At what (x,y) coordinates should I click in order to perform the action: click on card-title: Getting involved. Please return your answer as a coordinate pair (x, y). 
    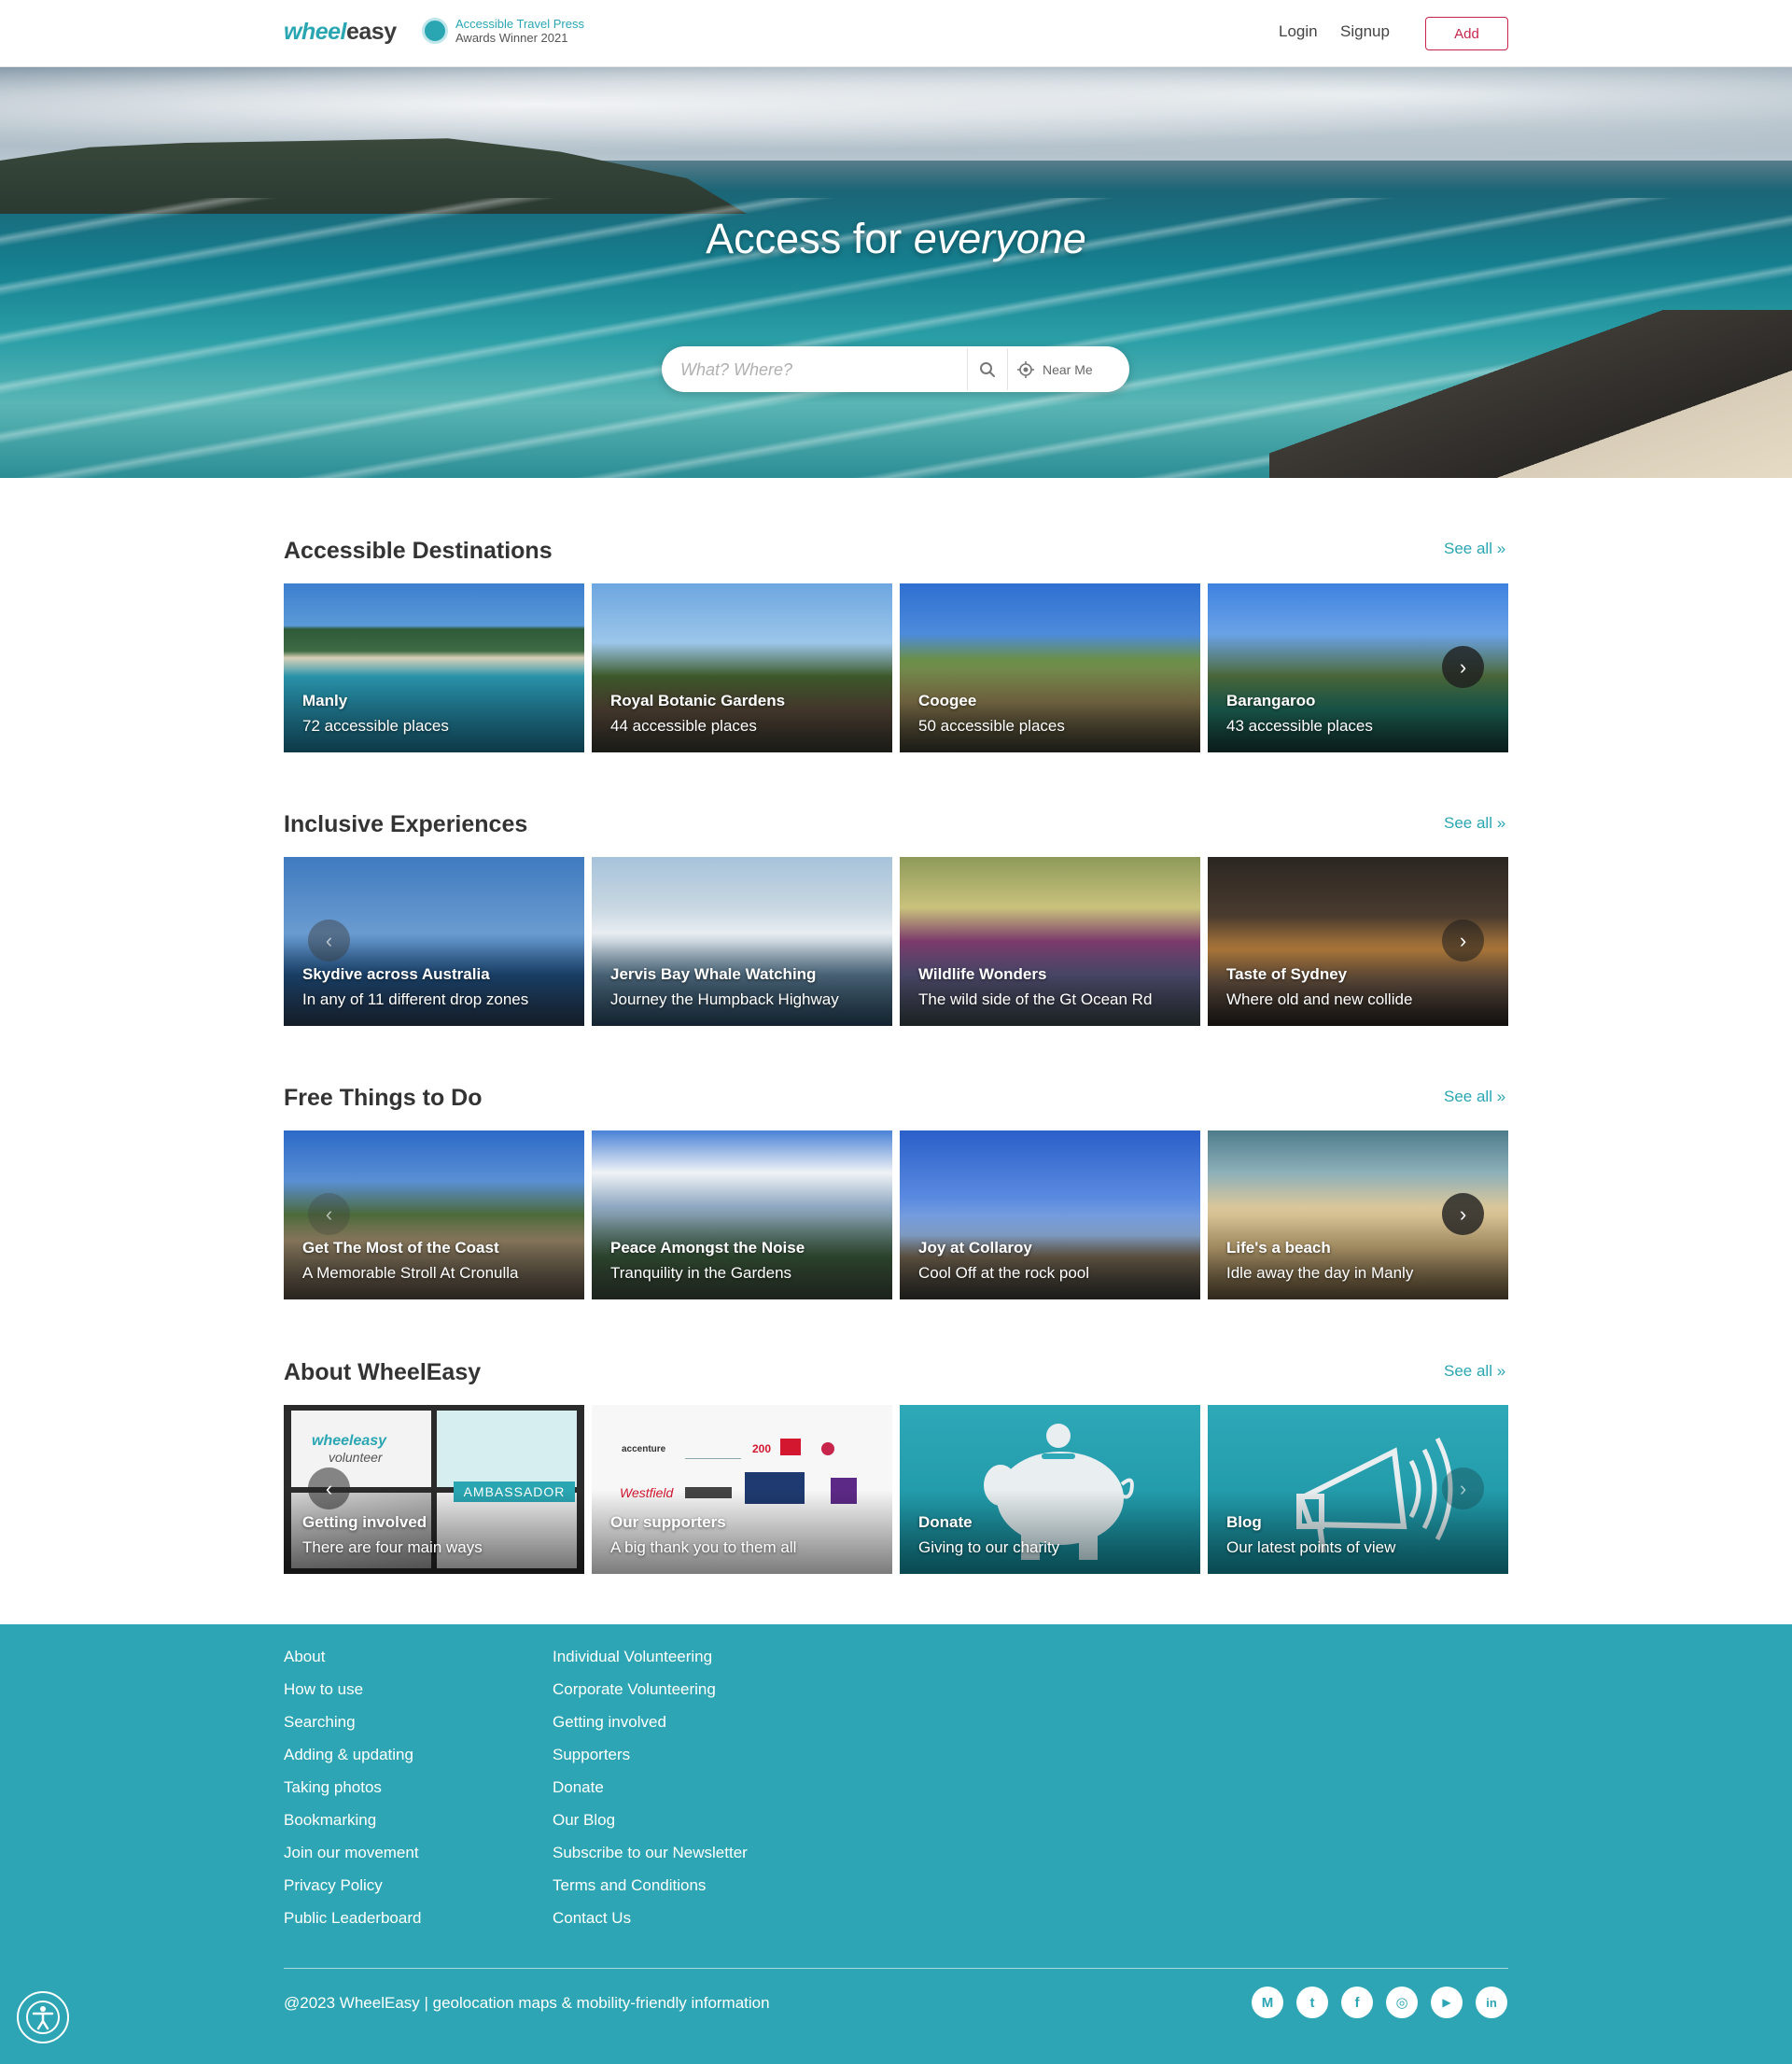
    Looking at the image, I should click on (364, 1522).